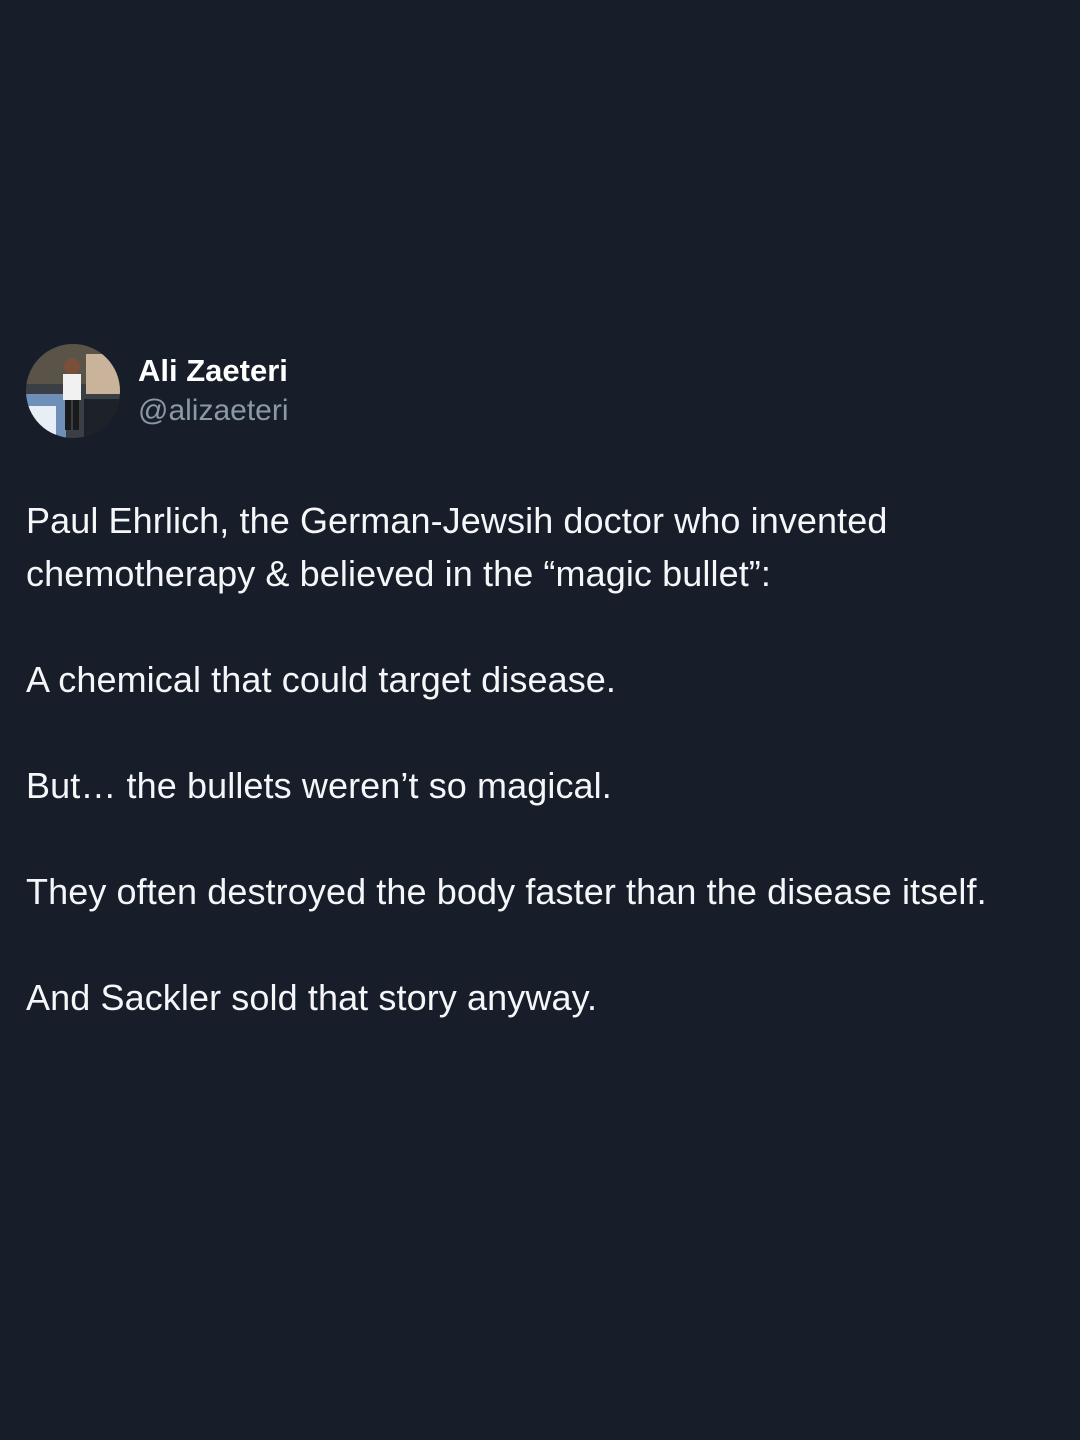 The width and height of the screenshot is (1080, 1440). I want to click on profile-photo-icon, so click(73, 391).